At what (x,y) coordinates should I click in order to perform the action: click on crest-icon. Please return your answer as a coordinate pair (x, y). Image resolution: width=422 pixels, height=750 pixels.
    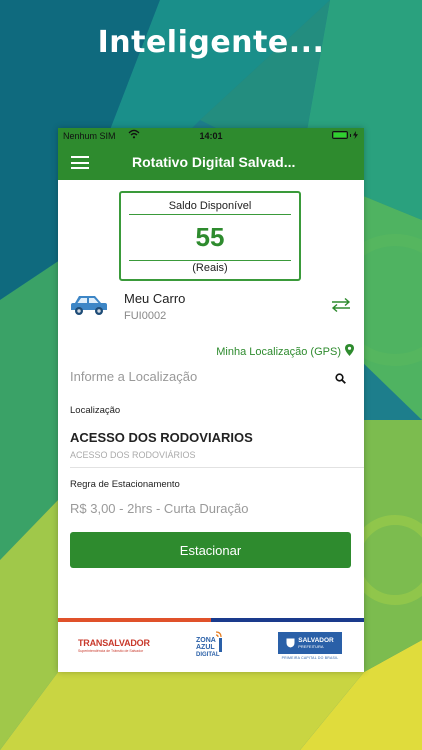
    Looking at the image, I should click on (290, 643).